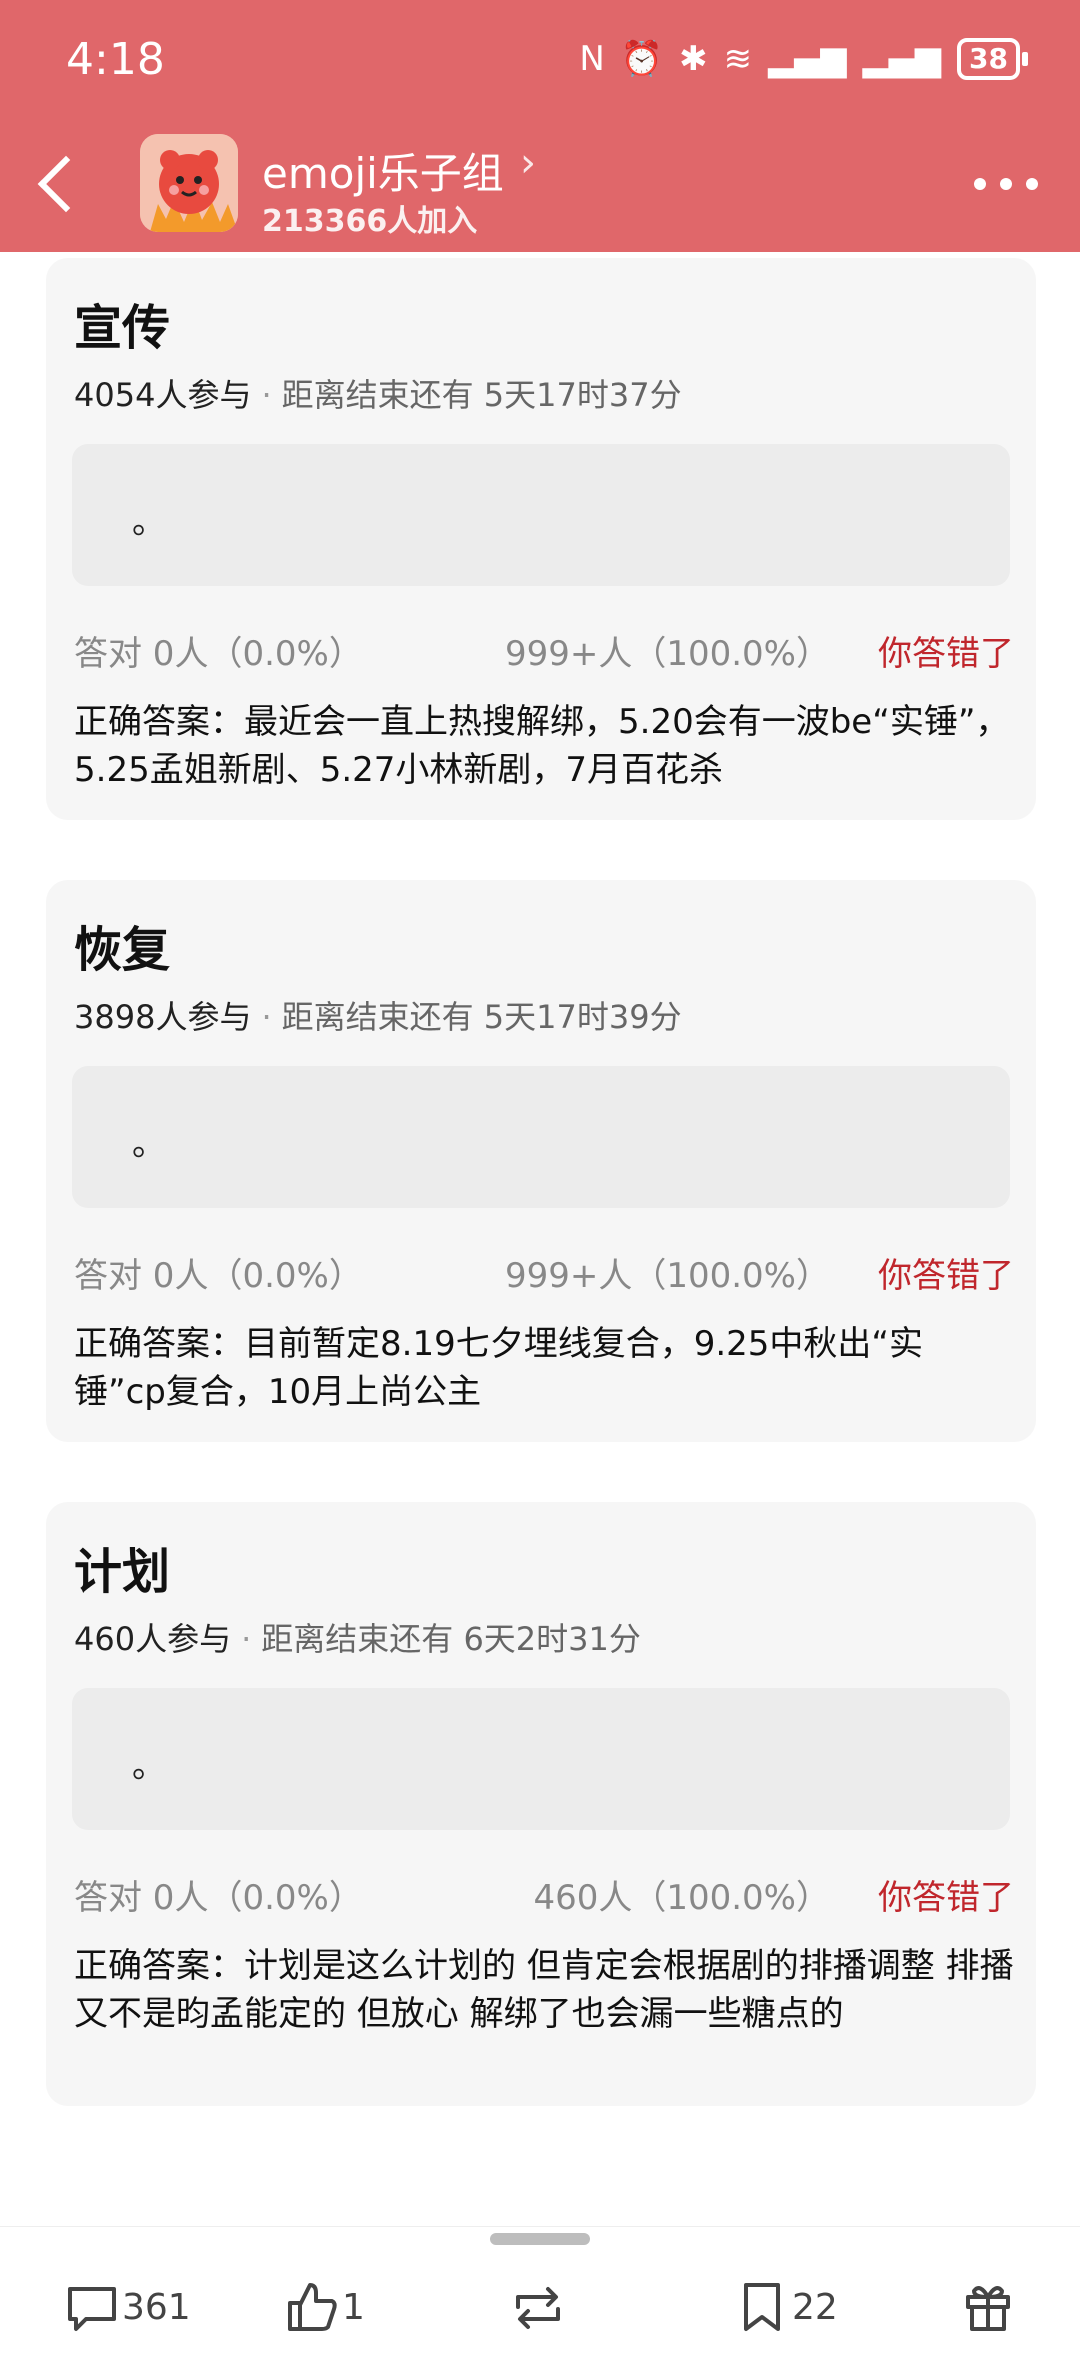 This screenshot has width=1080, height=2374. What do you see at coordinates (353, 2307) in the screenshot?
I see `like-count: 1` at bounding box center [353, 2307].